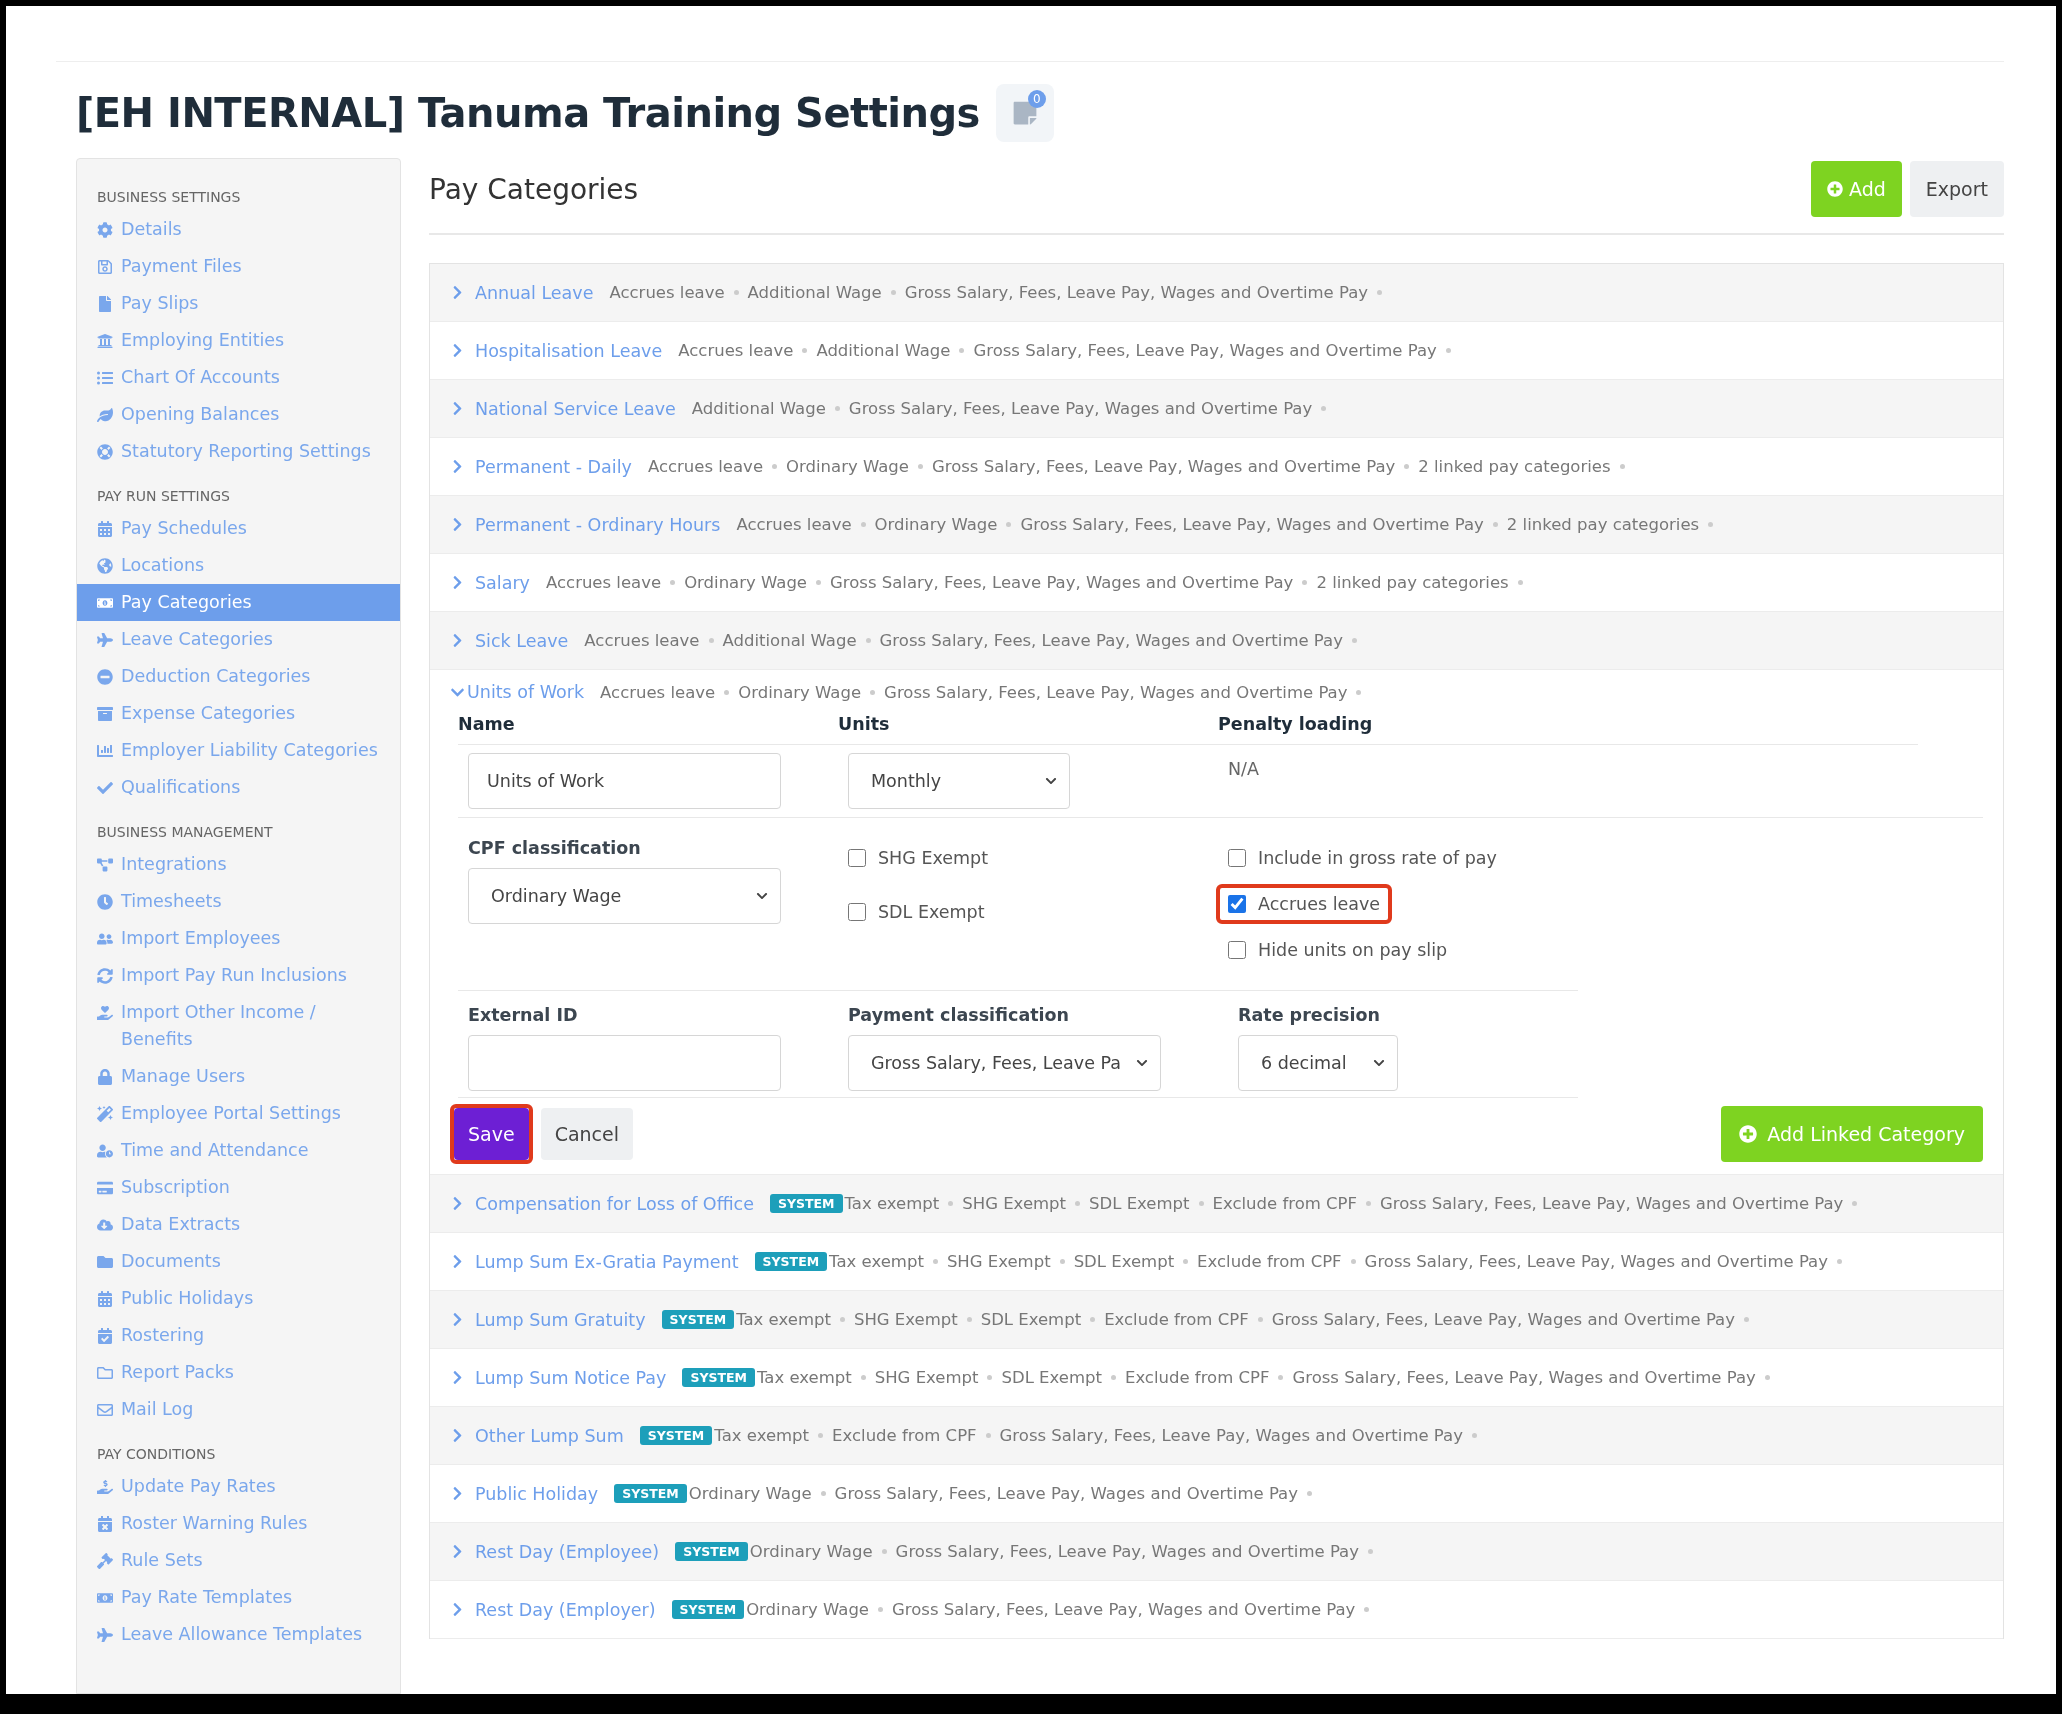 The width and height of the screenshot is (2062, 1714). I want to click on sidebar-item: Roster Warning Rules, so click(238, 1523).